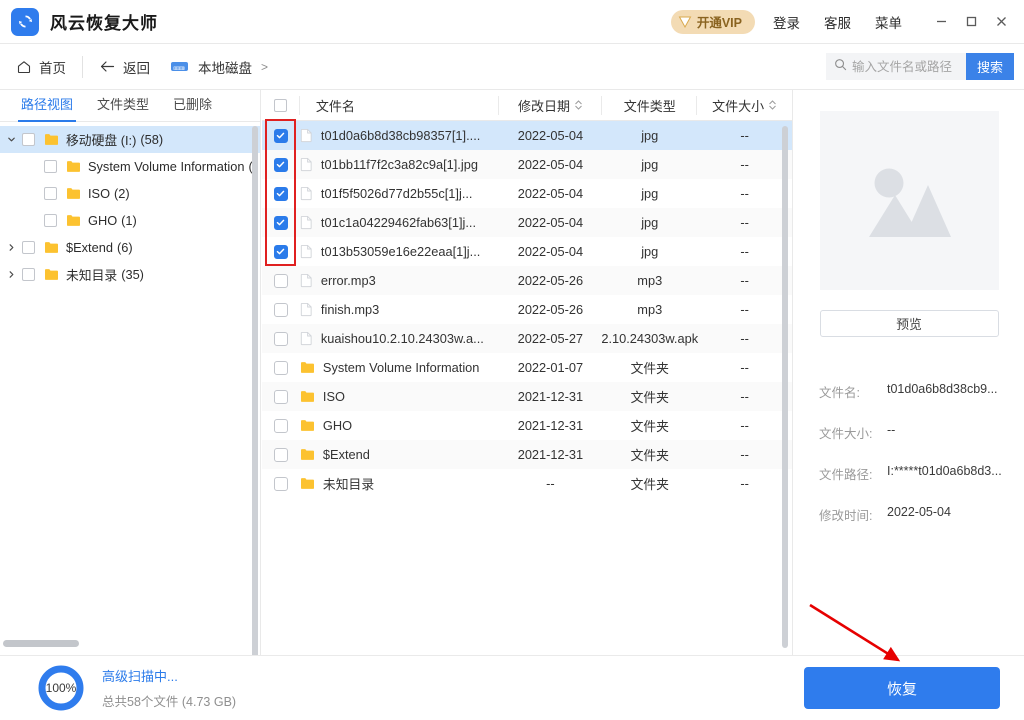 The width and height of the screenshot is (1024, 720). I want to click on search-box, so click(895, 66).